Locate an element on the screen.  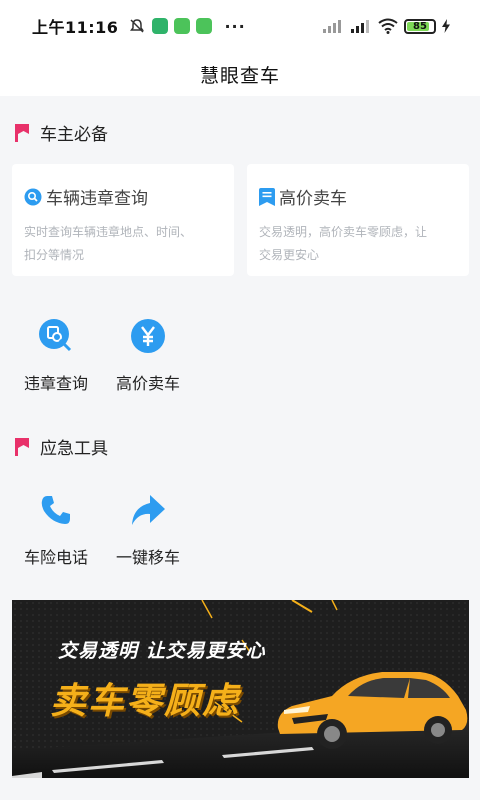
shield-app-icon is located at coordinates (160, 26).